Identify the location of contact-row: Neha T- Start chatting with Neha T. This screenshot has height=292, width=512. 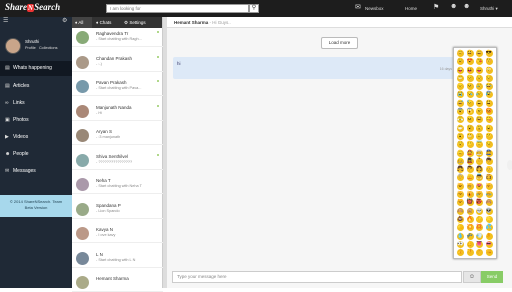
(117, 184).